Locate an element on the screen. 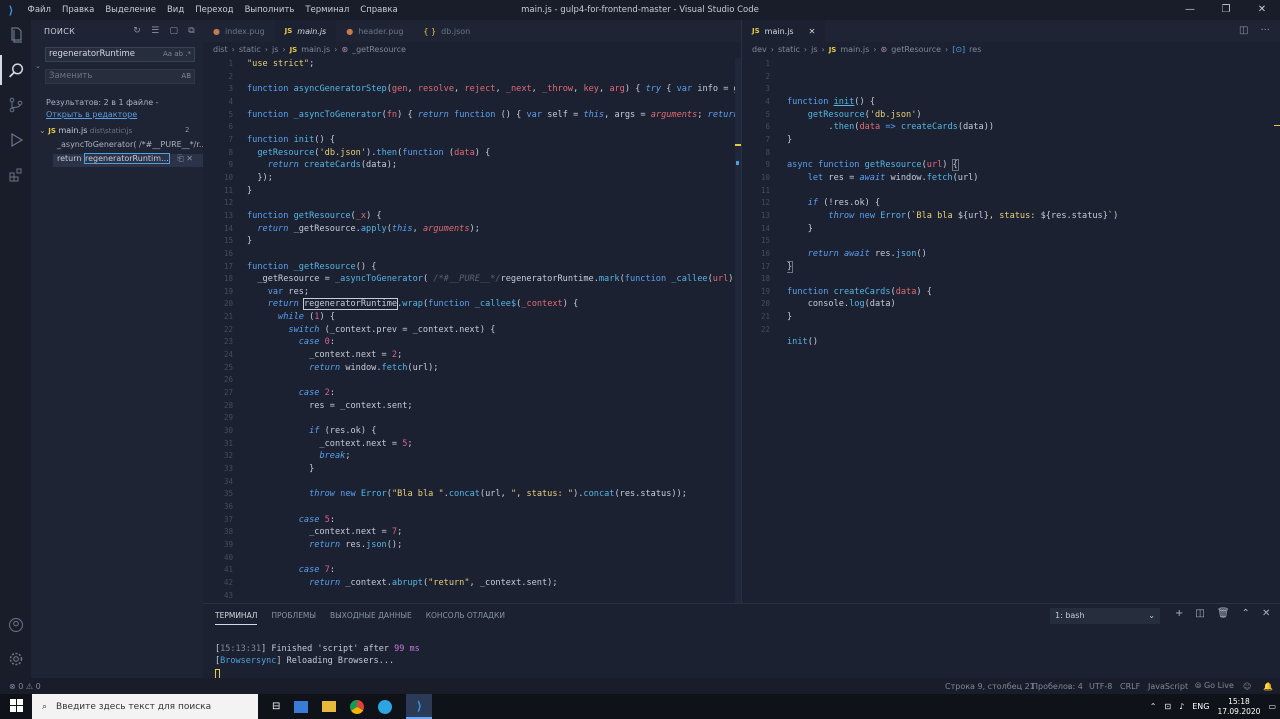  network-icon: ⊡ is located at coordinates (1167, 706).